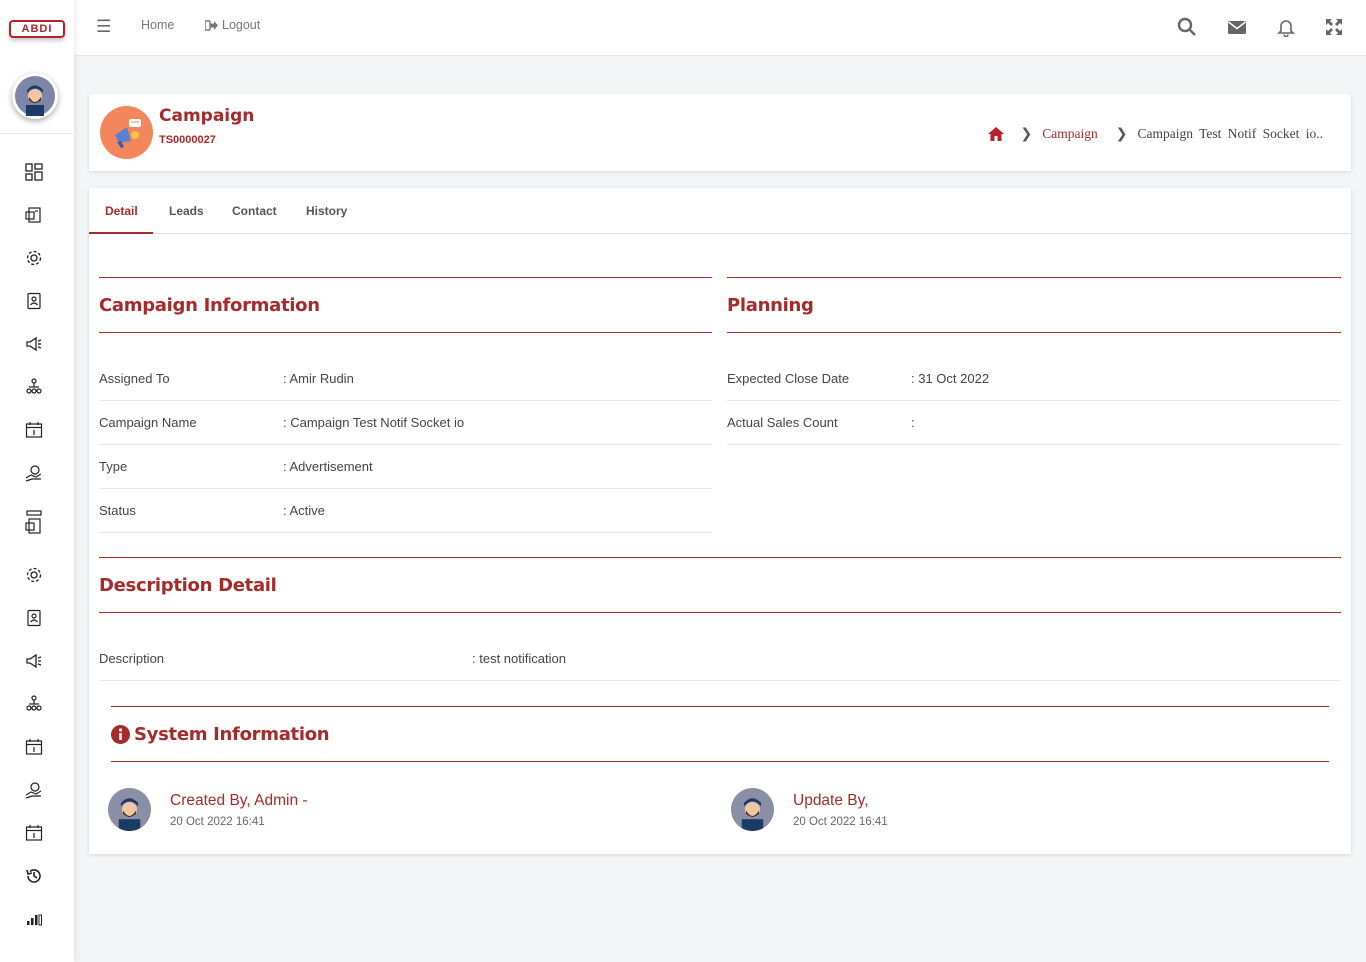 The image size is (1366, 962). I want to click on field-label: Actual Sales Count, so click(782, 422).